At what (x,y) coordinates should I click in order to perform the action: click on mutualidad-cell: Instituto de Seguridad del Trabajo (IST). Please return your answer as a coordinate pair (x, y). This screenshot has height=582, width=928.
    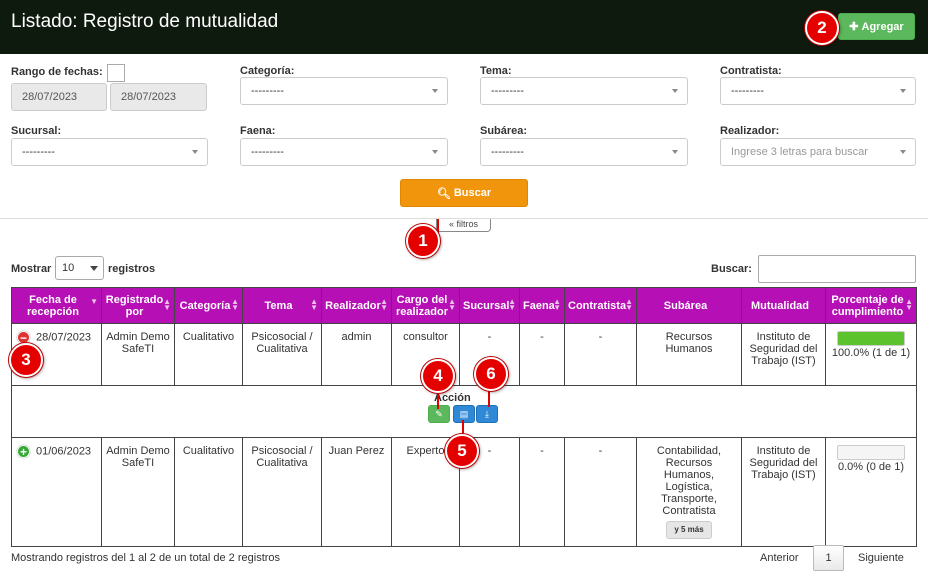
    Looking at the image, I should click on (783, 492).